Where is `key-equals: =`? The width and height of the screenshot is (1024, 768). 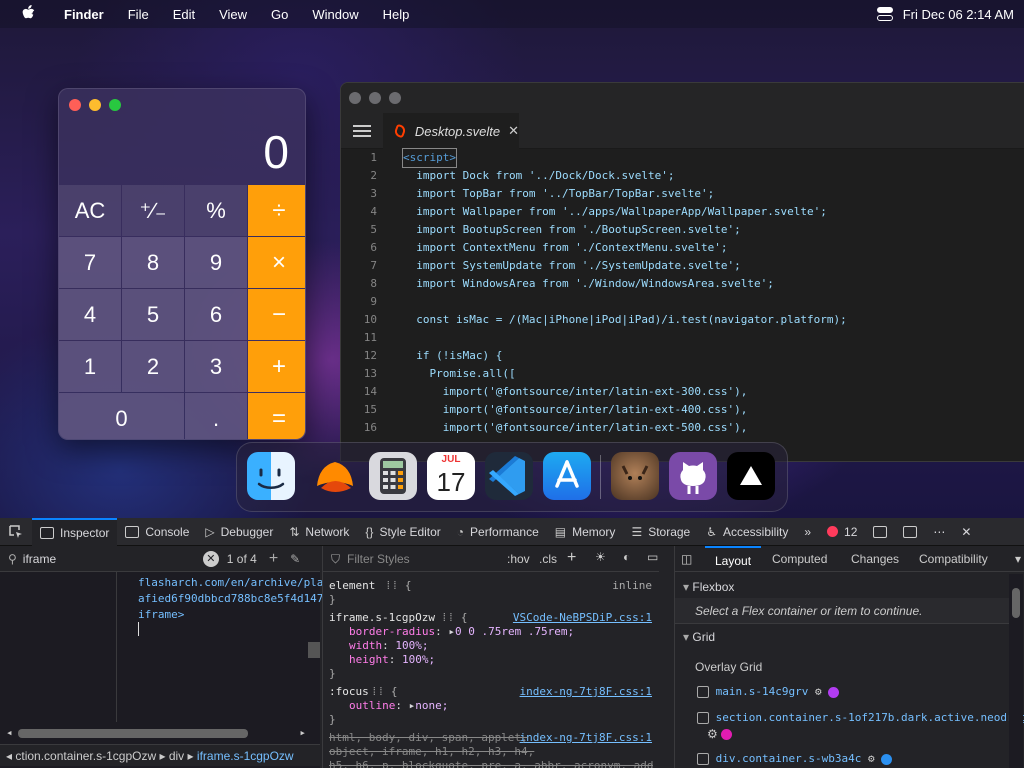 key-equals: = is located at coordinates (276, 416).